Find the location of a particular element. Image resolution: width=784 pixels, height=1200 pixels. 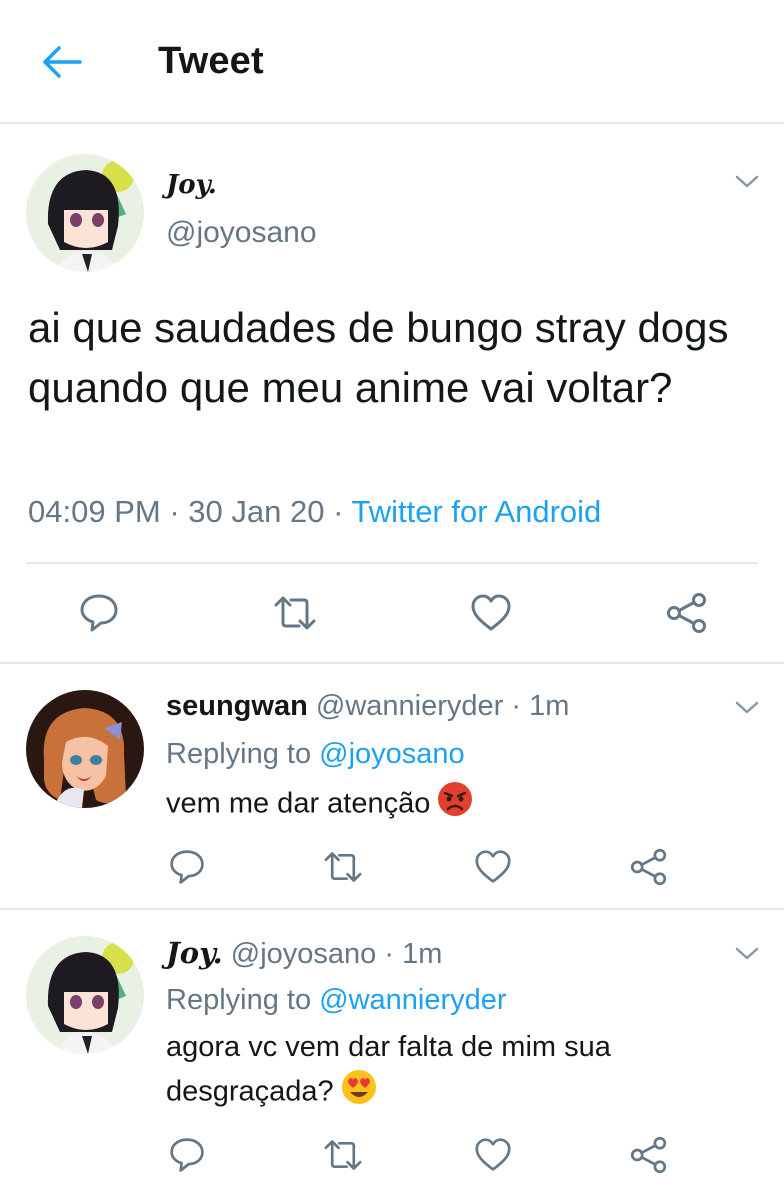

display-name: seungwan is located at coordinates (237, 706).